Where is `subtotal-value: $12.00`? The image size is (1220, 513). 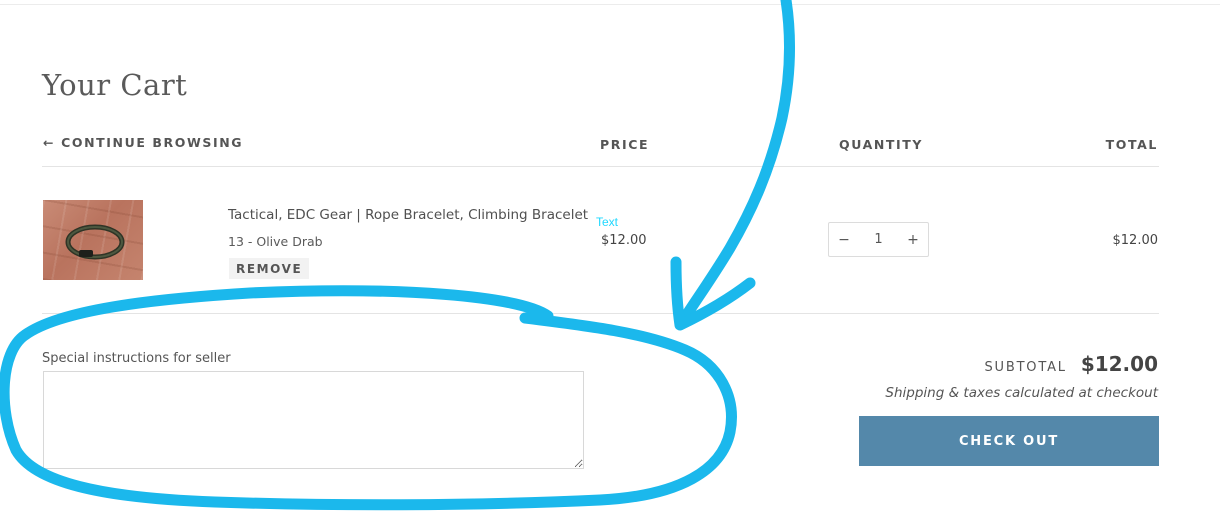
subtotal-value: $12.00 is located at coordinates (1119, 364).